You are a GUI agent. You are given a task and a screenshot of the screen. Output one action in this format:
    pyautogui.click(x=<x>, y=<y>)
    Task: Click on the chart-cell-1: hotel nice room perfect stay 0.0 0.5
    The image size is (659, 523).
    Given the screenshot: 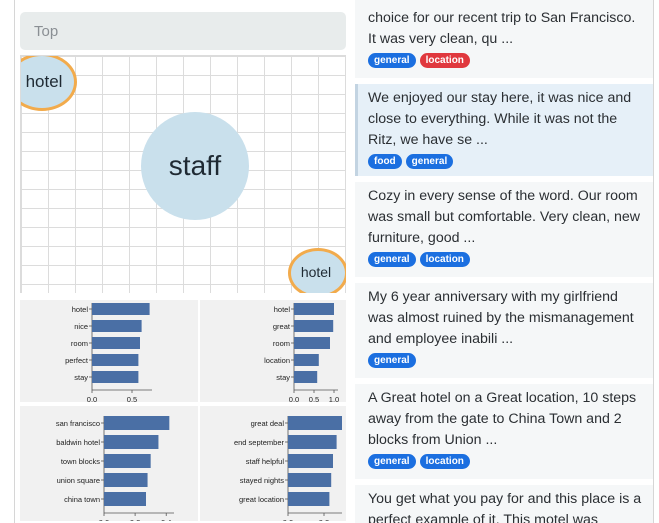 What is the action you would take?
    pyautogui.click(x=109, y=351)
    